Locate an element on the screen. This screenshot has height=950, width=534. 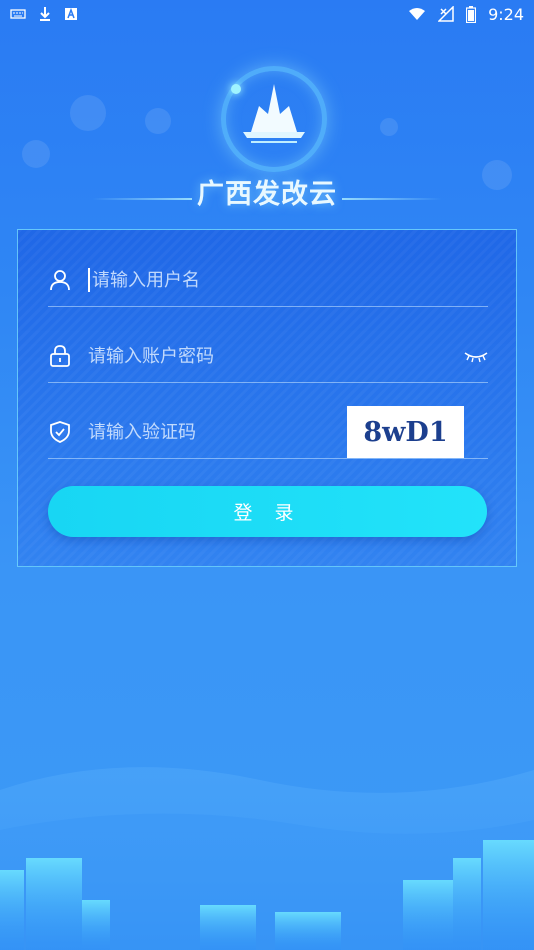
app-logo is located at coordinates (274, 119).